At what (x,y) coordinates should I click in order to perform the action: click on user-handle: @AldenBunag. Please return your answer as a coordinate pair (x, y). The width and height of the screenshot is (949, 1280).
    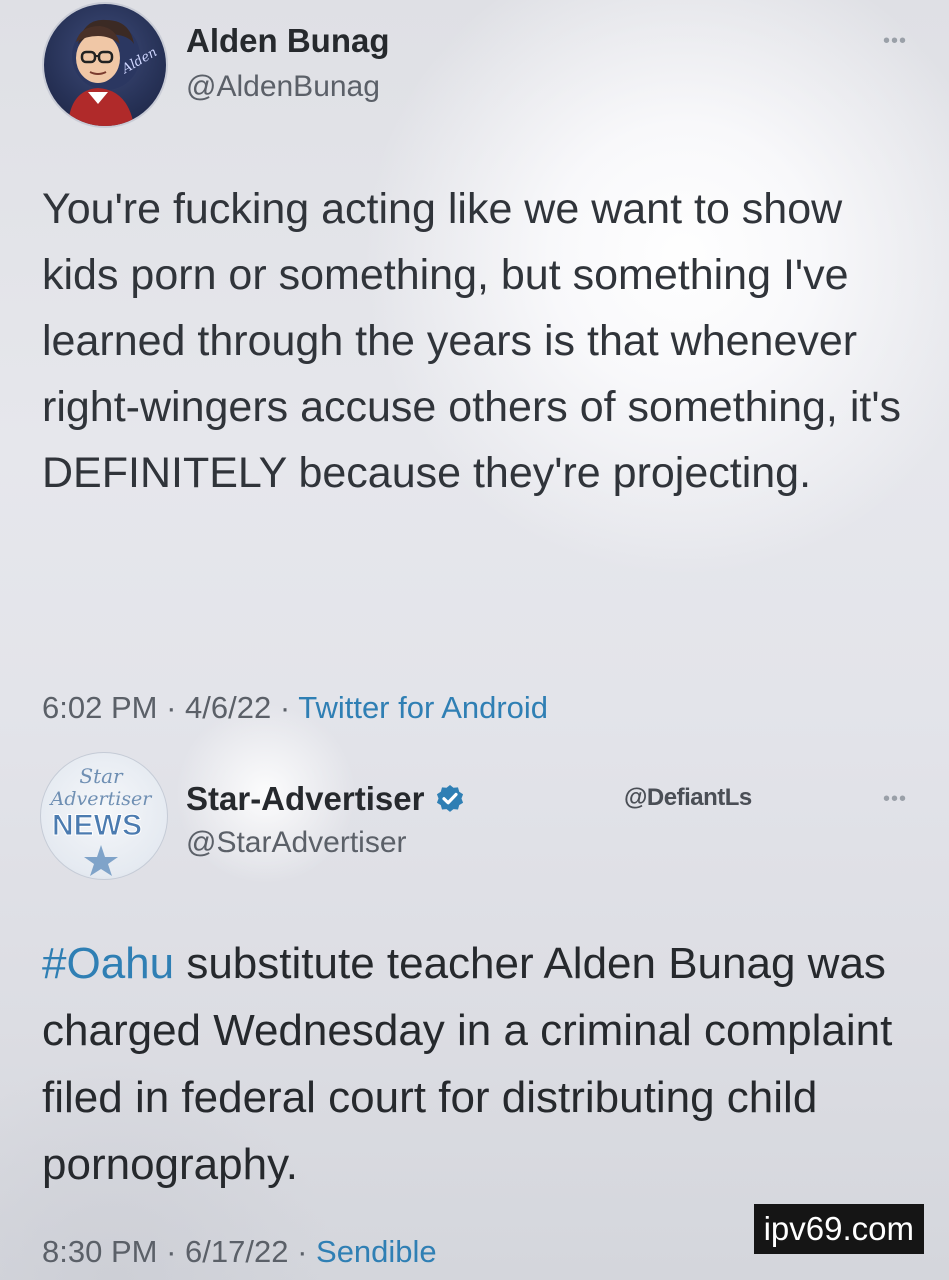
    Looking at the image, I should click on (283, 87).